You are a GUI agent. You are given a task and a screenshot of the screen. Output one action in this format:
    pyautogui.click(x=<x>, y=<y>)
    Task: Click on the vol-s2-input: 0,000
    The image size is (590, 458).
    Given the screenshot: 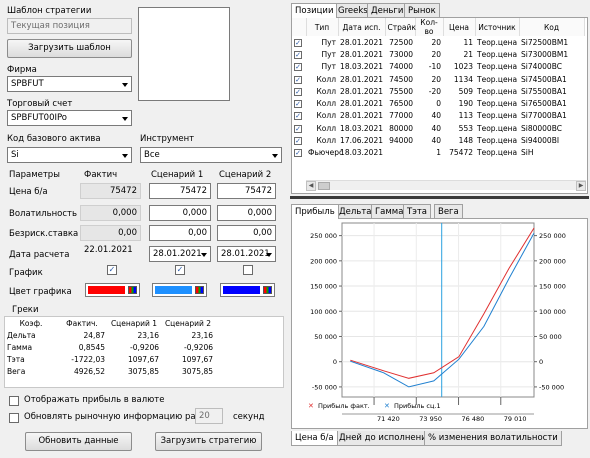 What is the action you would take?
    pyautogui.click(x=246, y=213)
    